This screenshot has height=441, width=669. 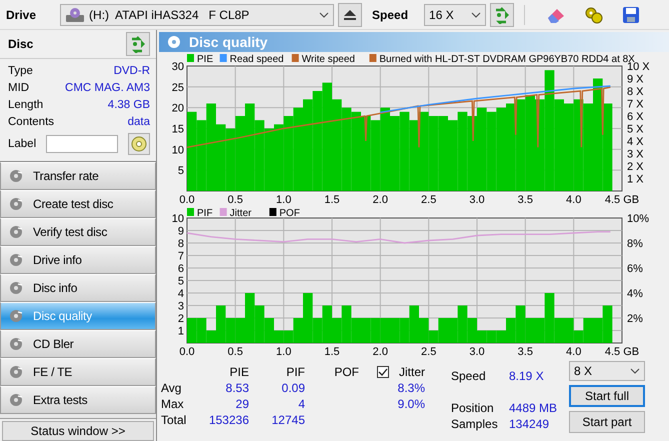 What do you see at coordinates (410, 404) in the screenshot?
I see `stat-value: 9.0%` at bounding box center [410, 404].